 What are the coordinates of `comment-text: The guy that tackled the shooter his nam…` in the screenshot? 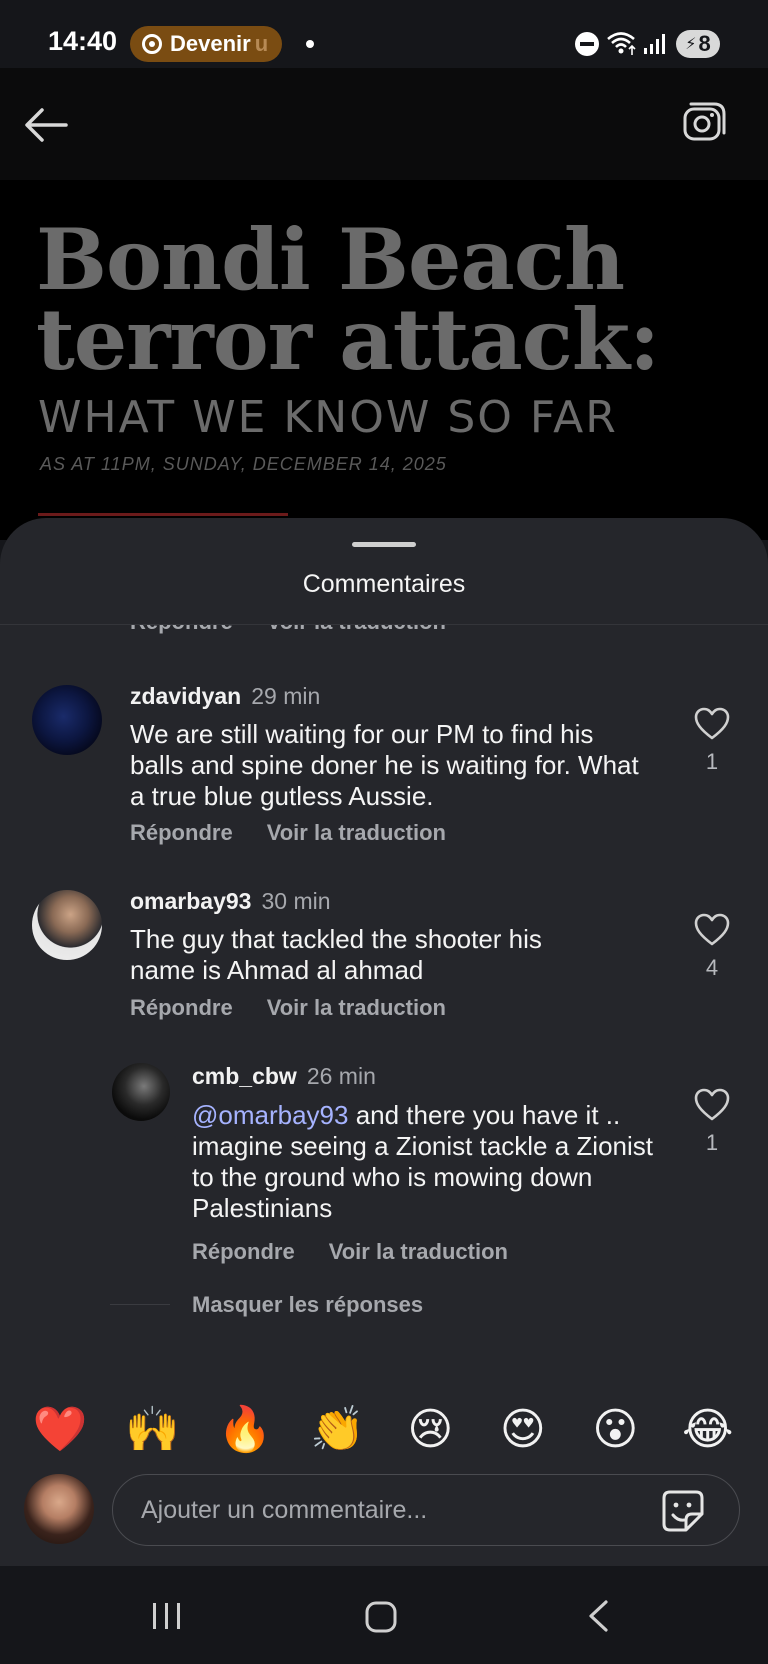 It's located at (336, 954).